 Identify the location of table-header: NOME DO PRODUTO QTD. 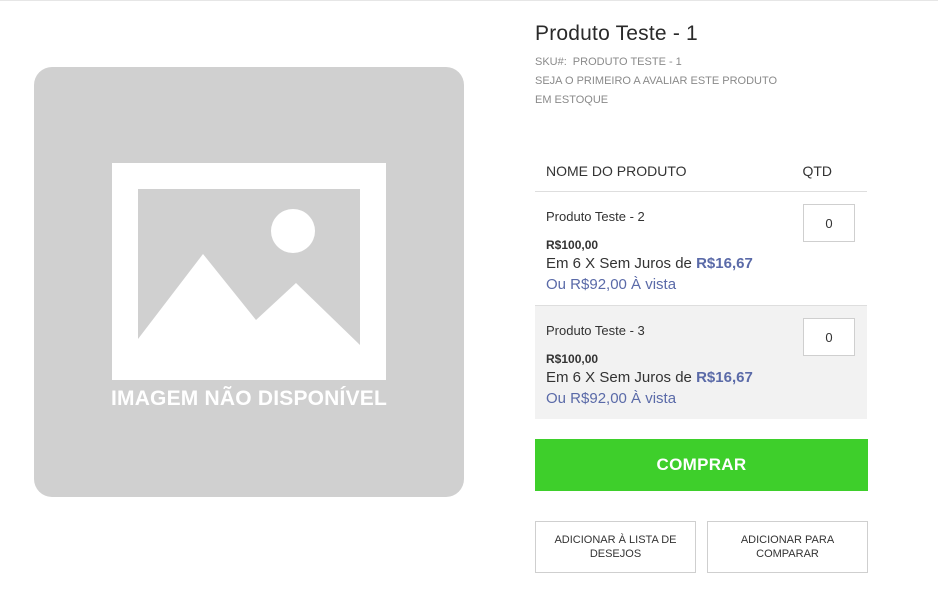
(701, 171).